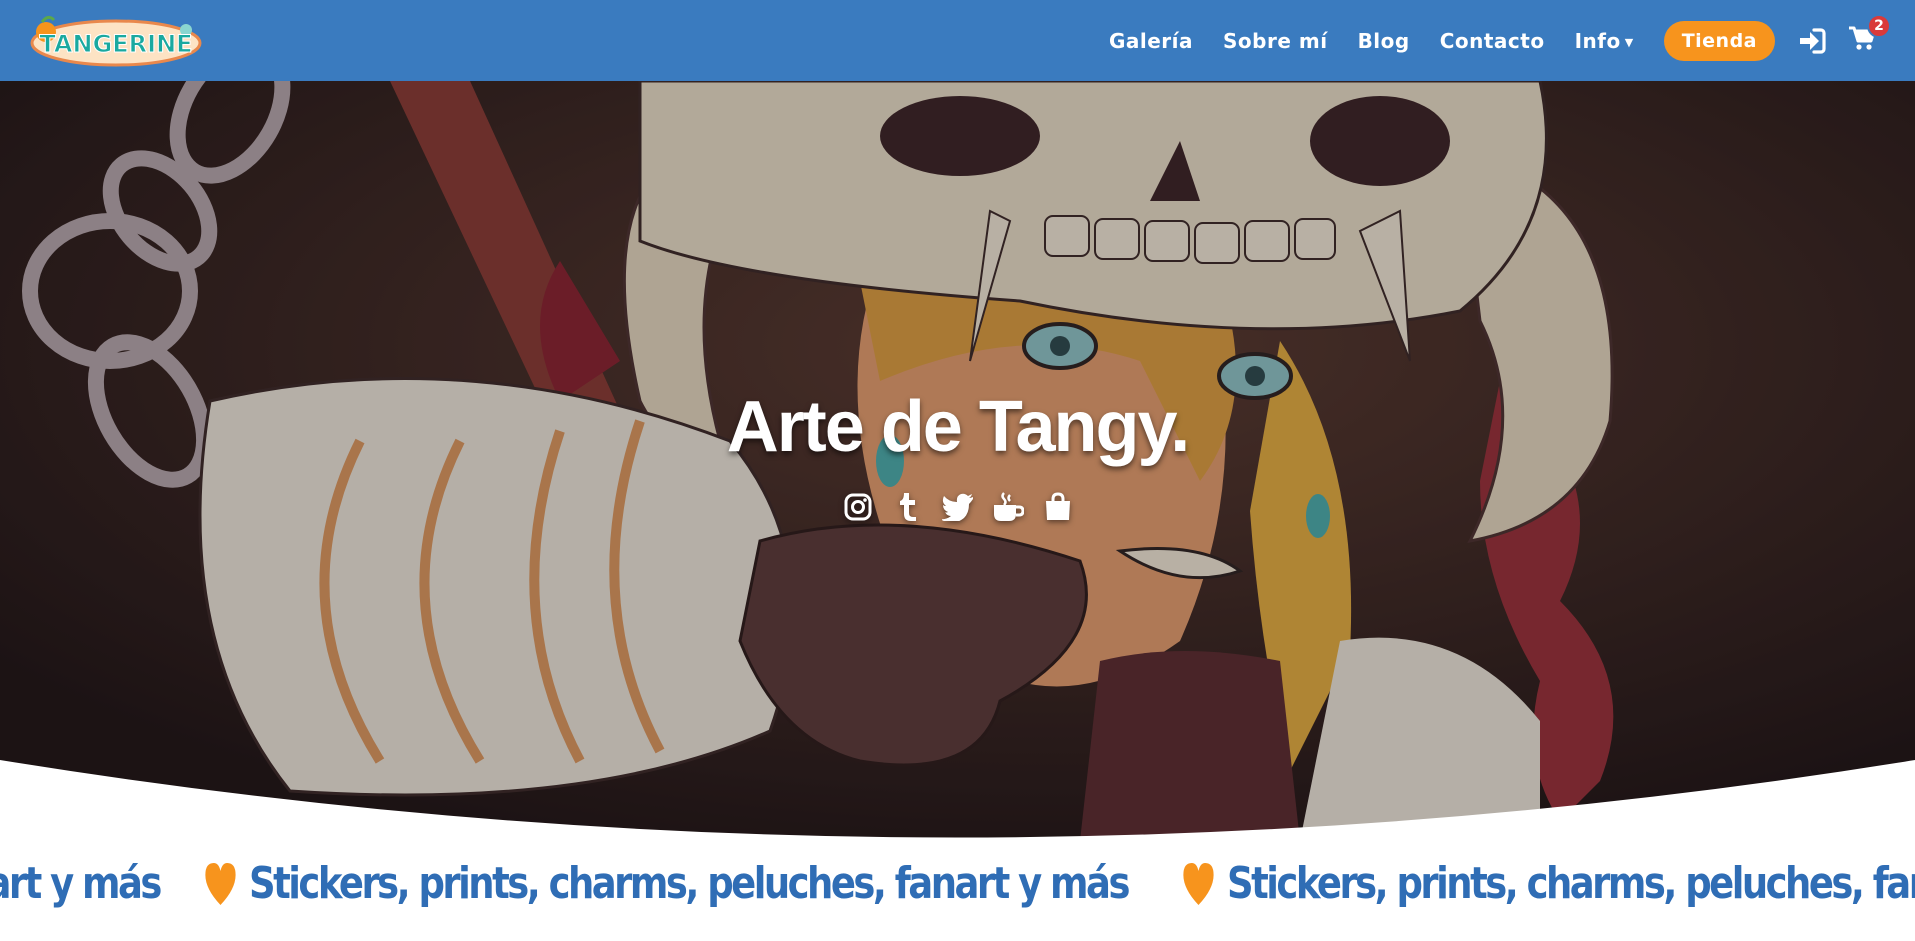 The width and height of the screenshot is (1915, 941). I want to click on nav-link-blog: Blog, so click(1384, 41).